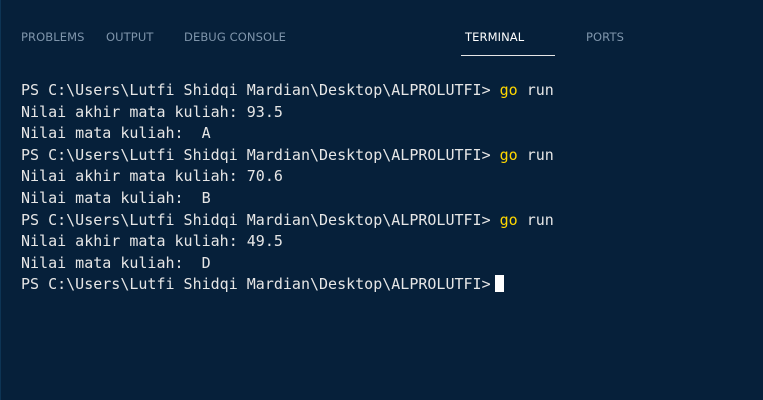  I want to click on tab-terminal: TERMINAL, so click(494, 37).